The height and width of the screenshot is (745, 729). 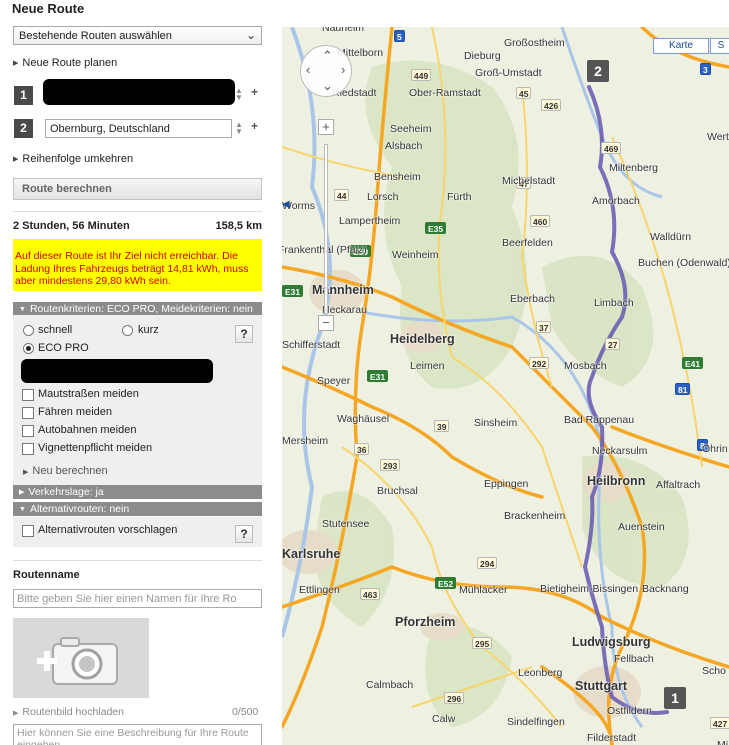 I want to click on alternatives-section-body: Alternativrouten vorschlagen ?, so click(x=137, y=532).